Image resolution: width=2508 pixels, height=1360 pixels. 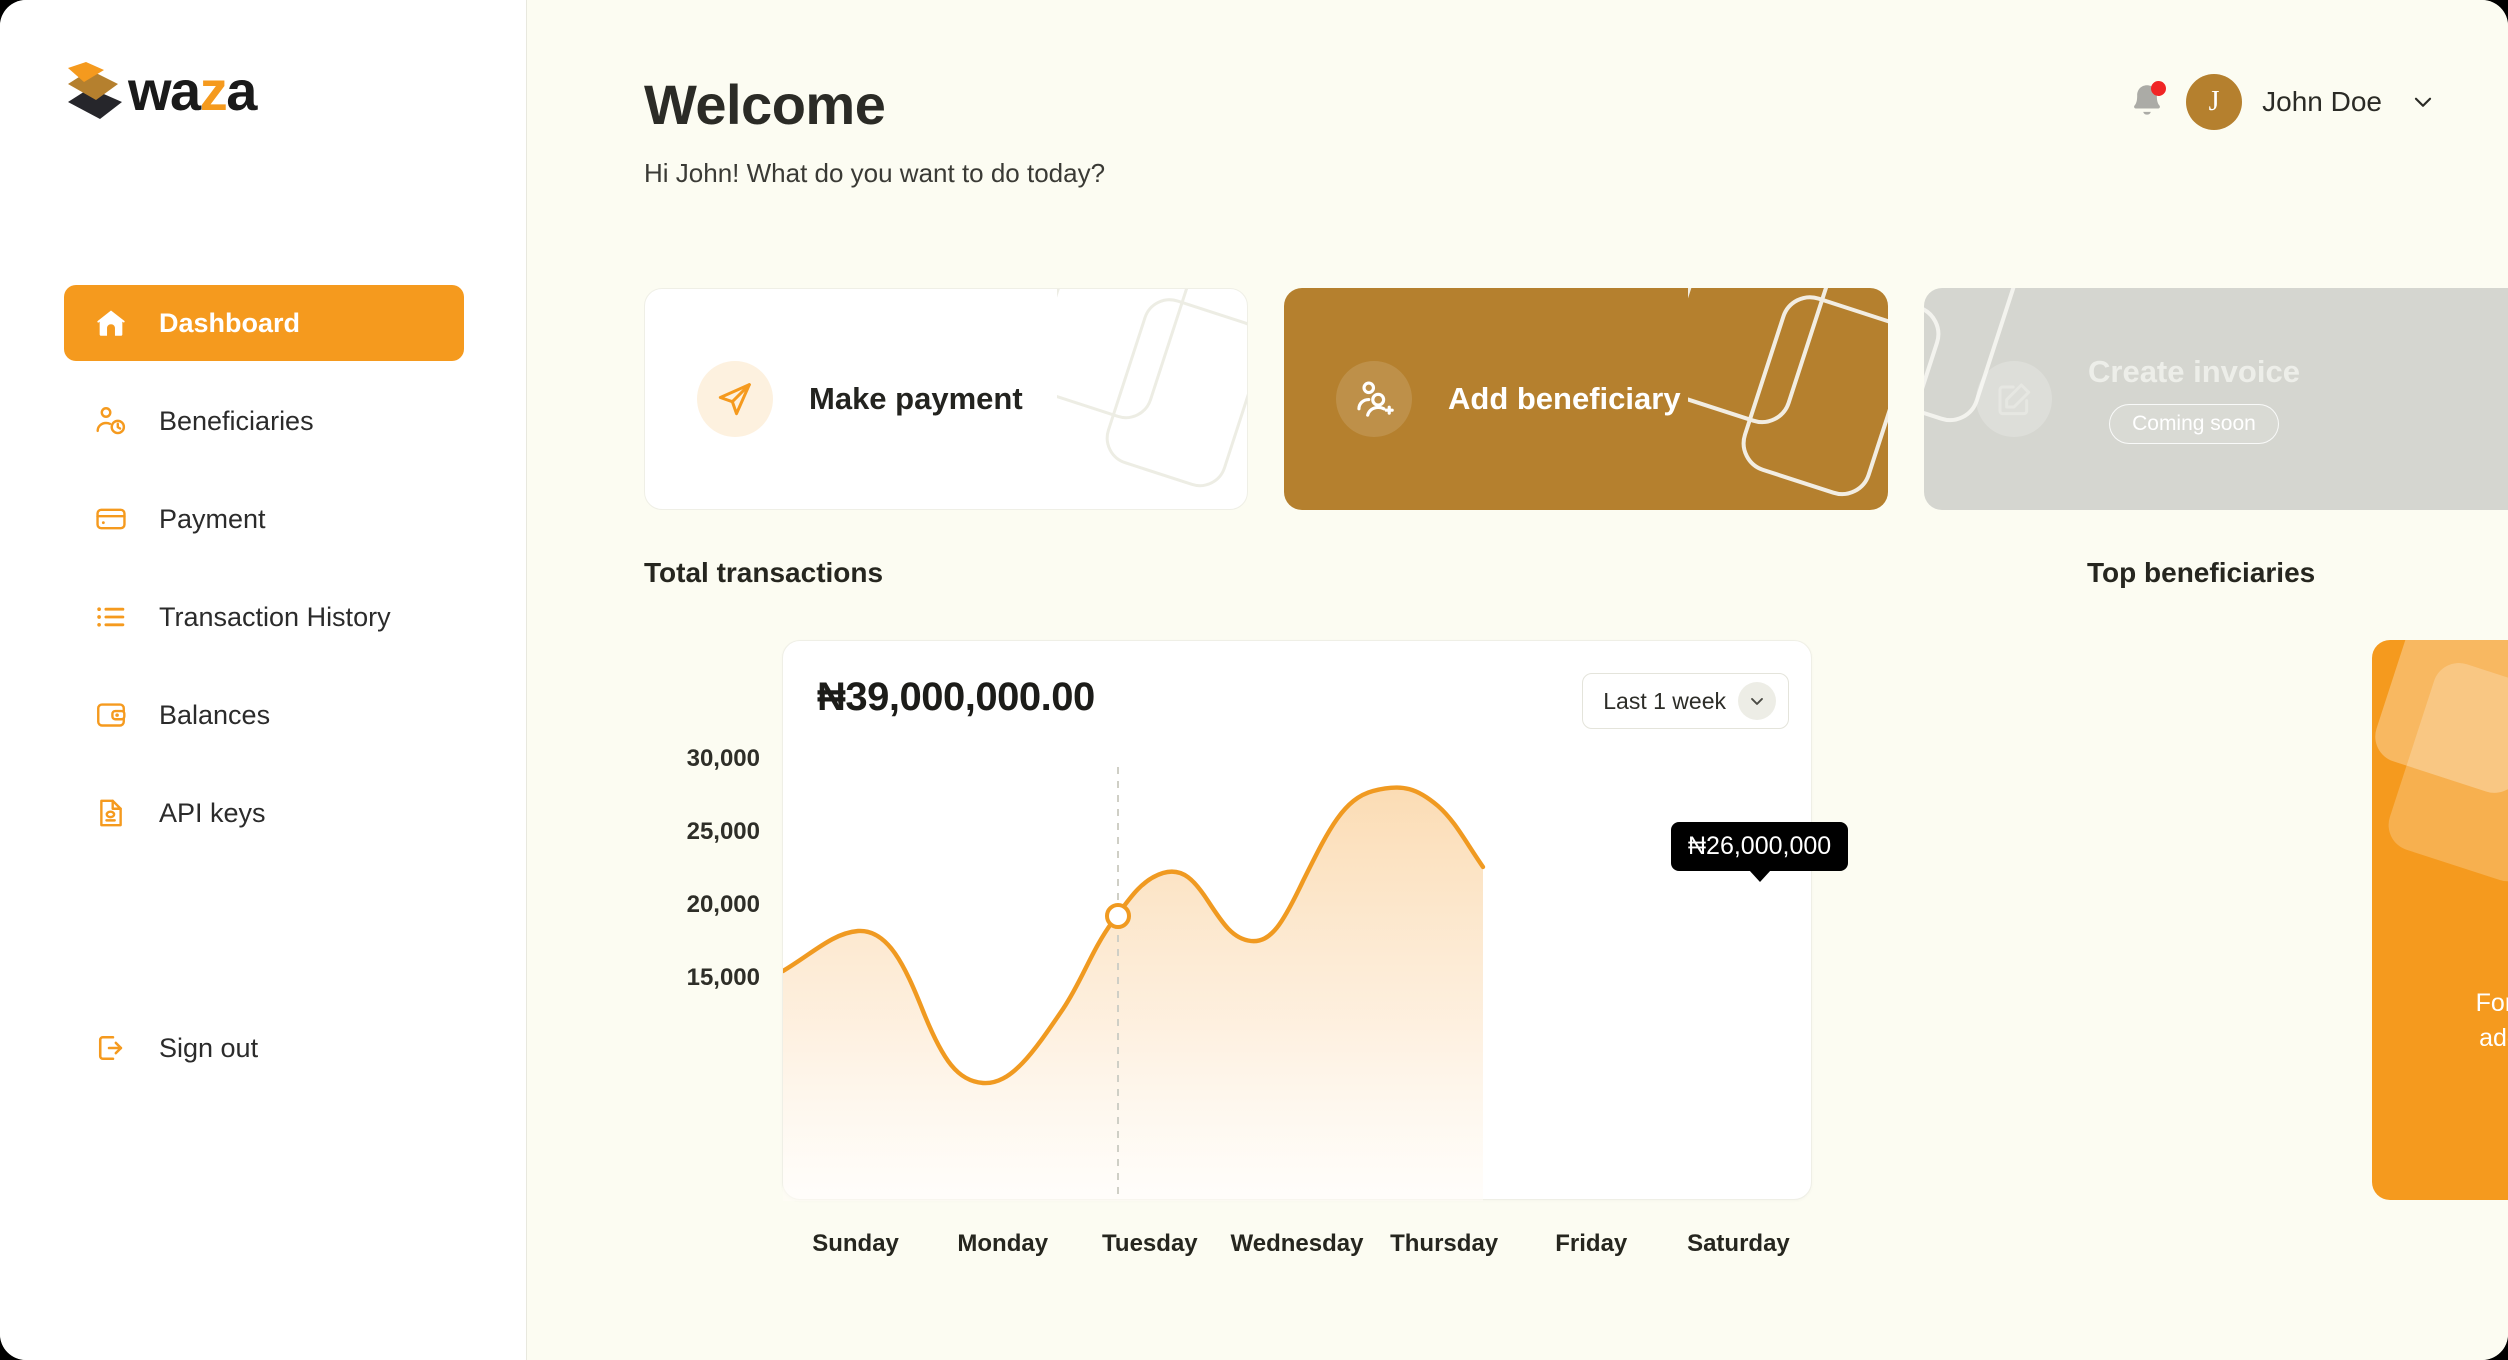 What do you see at coordinates (875, 173) in the screenshot?
I see `page-subtitle: Hi John! What do you want to do today?` at bounding box center [875, 173].